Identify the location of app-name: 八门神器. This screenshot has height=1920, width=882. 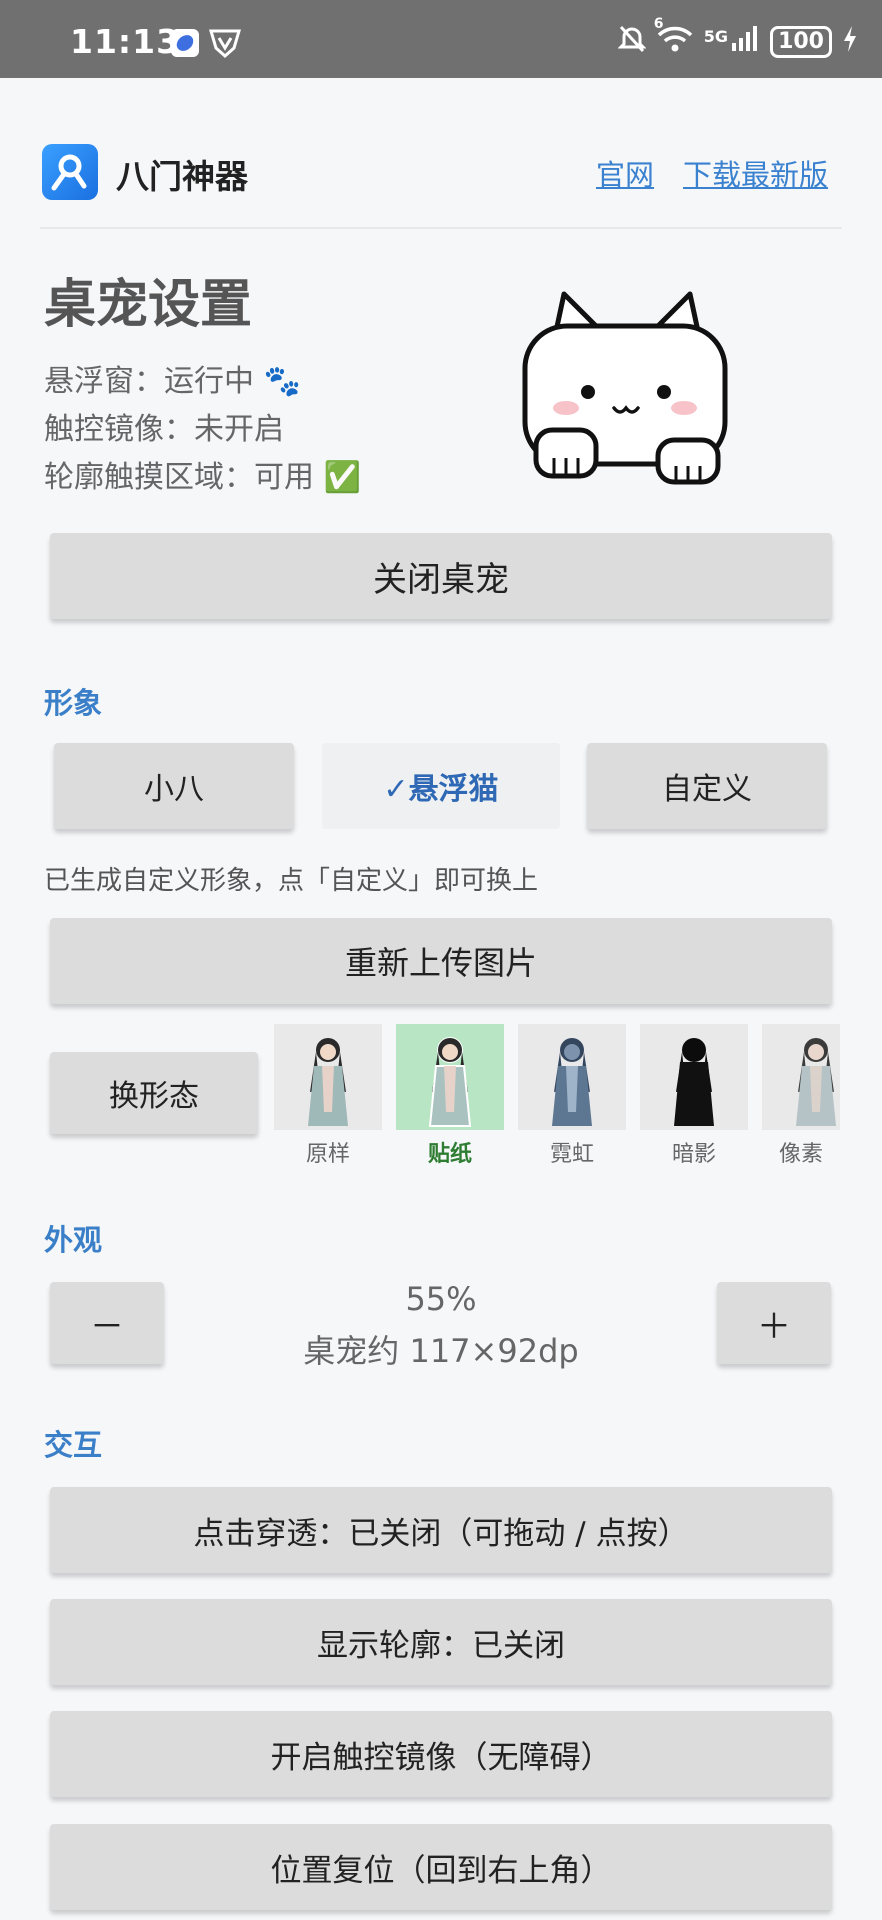
(182, 176).